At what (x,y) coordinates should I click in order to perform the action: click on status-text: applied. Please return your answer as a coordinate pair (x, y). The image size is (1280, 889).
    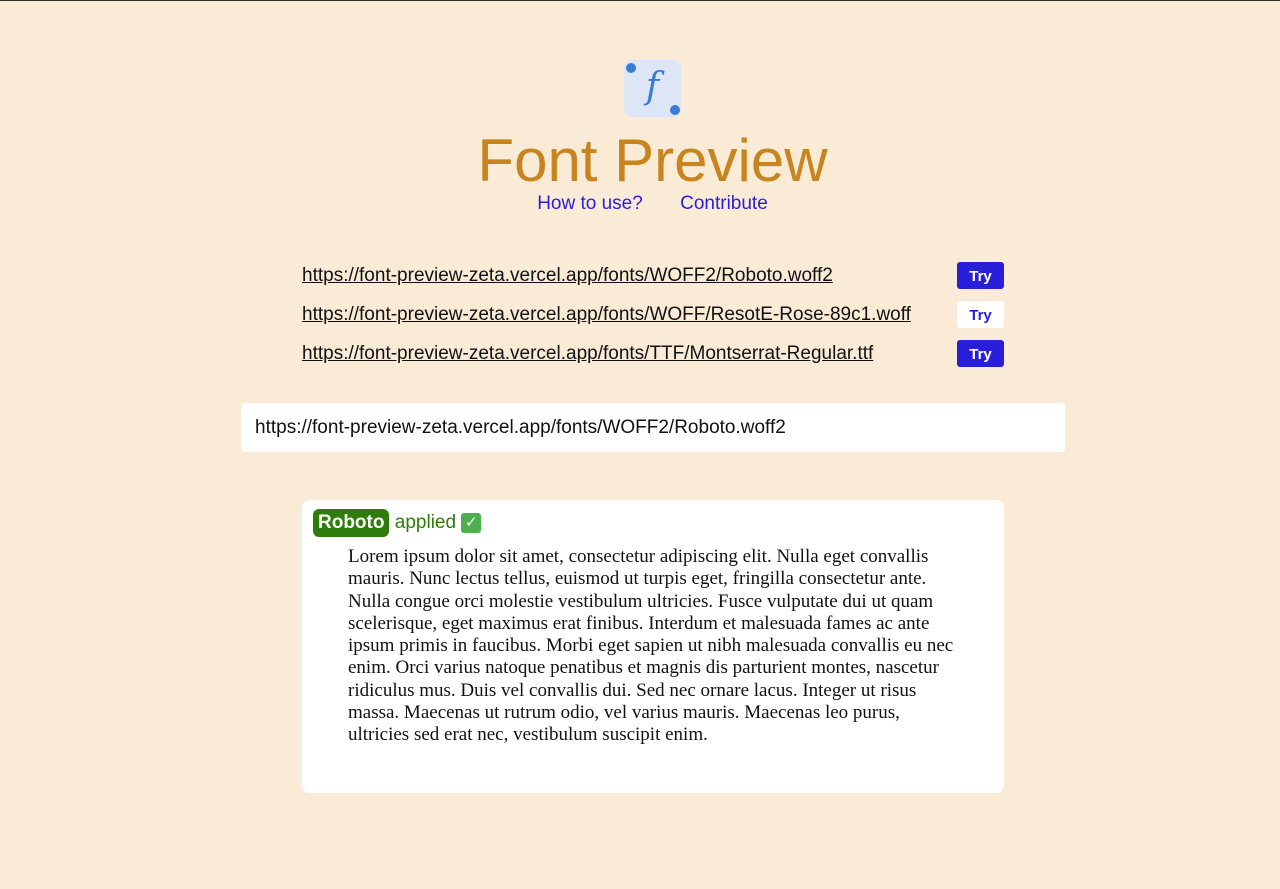
    Looking at the image, I should click on (425, 522).